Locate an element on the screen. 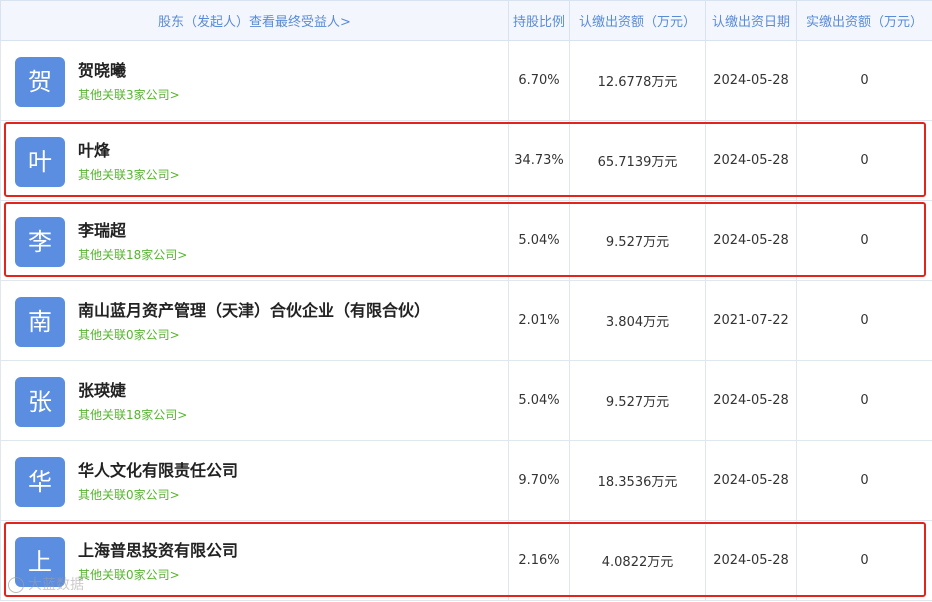 The image size is (932, 602). shareholder-avatar: 贺 is located at coordinates (40, 82).